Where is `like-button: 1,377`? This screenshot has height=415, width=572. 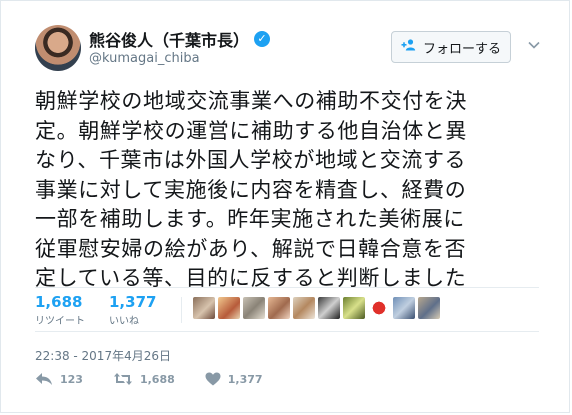 like-button: 1,377 is located at coordinates (234, 379).